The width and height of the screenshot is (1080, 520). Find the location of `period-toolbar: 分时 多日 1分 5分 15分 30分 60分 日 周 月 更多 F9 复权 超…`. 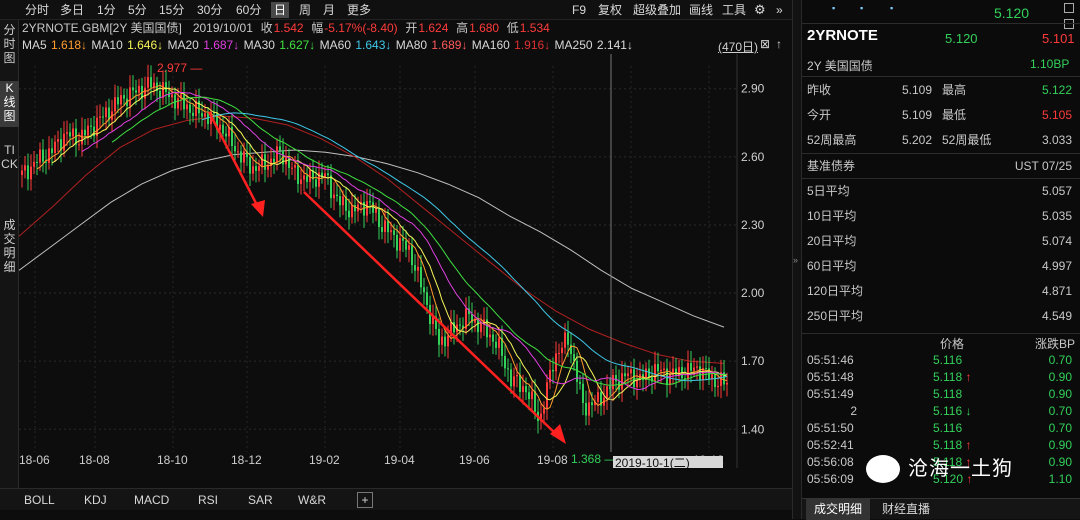

period-toolbar: 分时 多日 1分 5分 15分 30分 60分 日 周 月 更多 F9 复权 超… is located at coordinates (396, 10).